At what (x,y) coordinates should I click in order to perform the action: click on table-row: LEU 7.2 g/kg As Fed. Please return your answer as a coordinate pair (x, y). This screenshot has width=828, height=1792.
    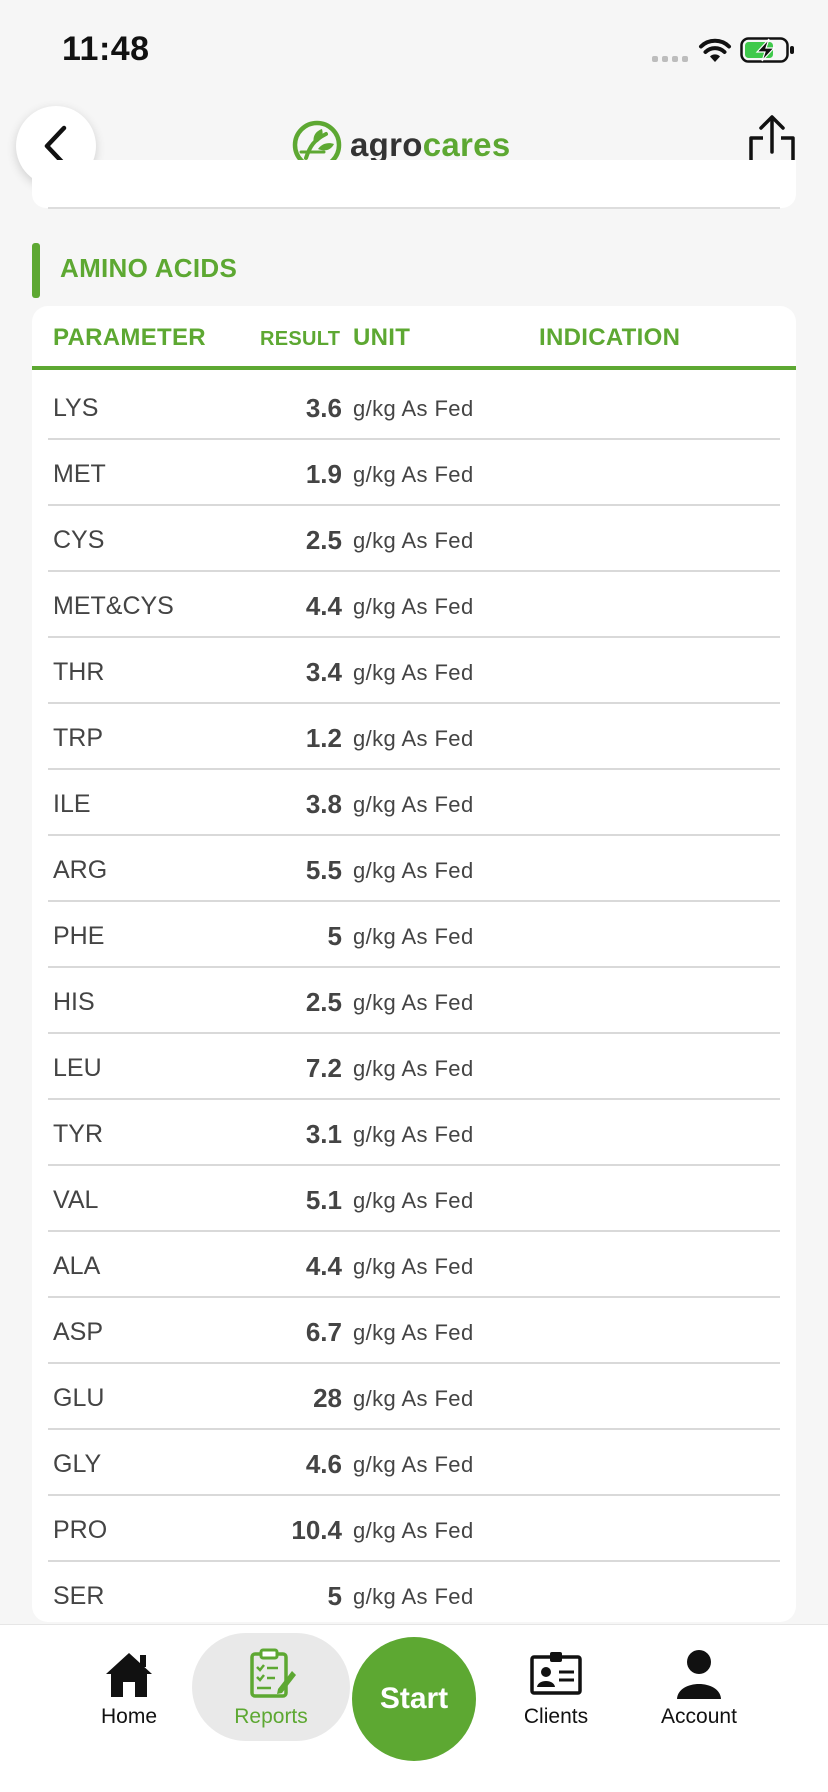
    Looking at the image, I should click on (414, 1067).